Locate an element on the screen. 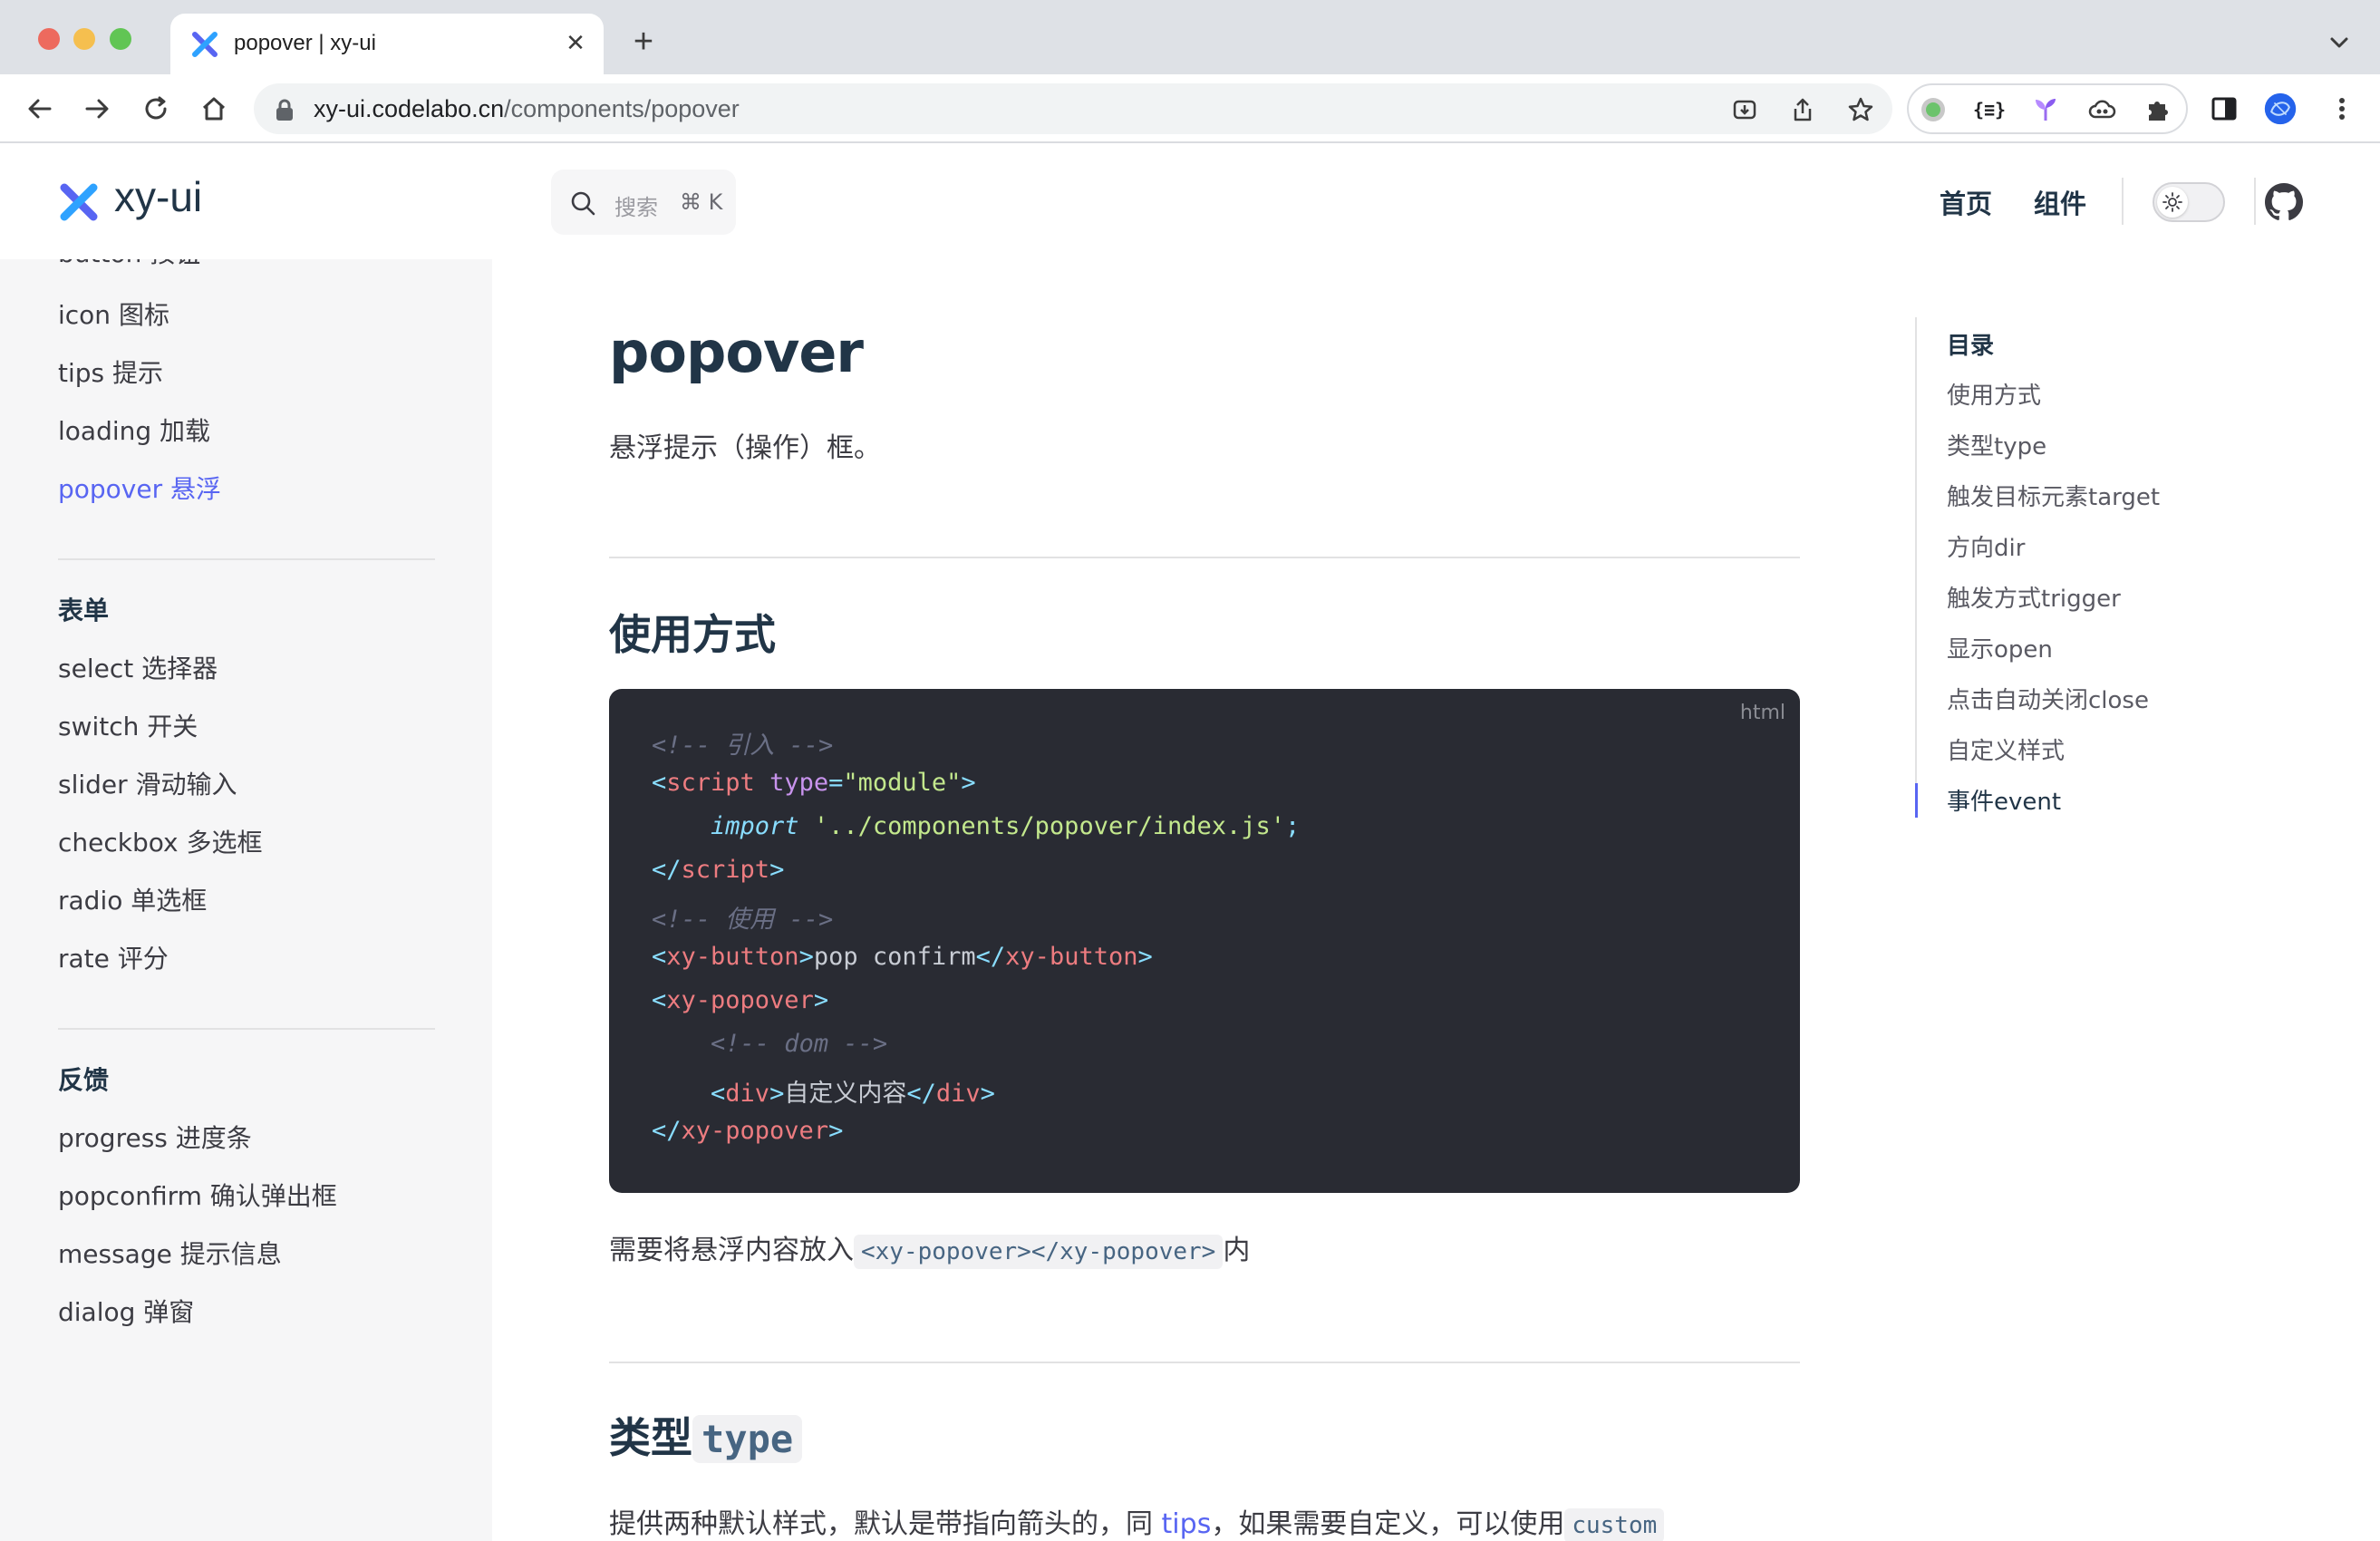 This screenshot has height=1541, width=2380. address-bar: xy-ui.codelabo.cn/components/popover is located at coordinates (1073, 108).